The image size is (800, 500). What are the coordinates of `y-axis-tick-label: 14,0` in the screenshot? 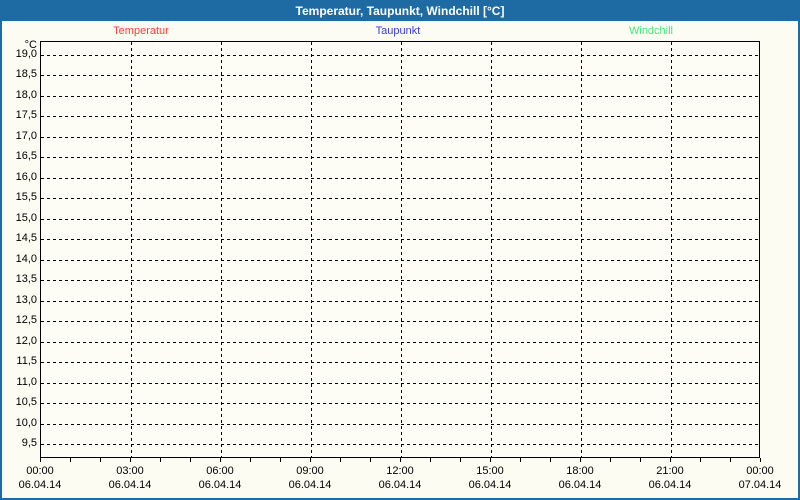 It's located at (26, 258).